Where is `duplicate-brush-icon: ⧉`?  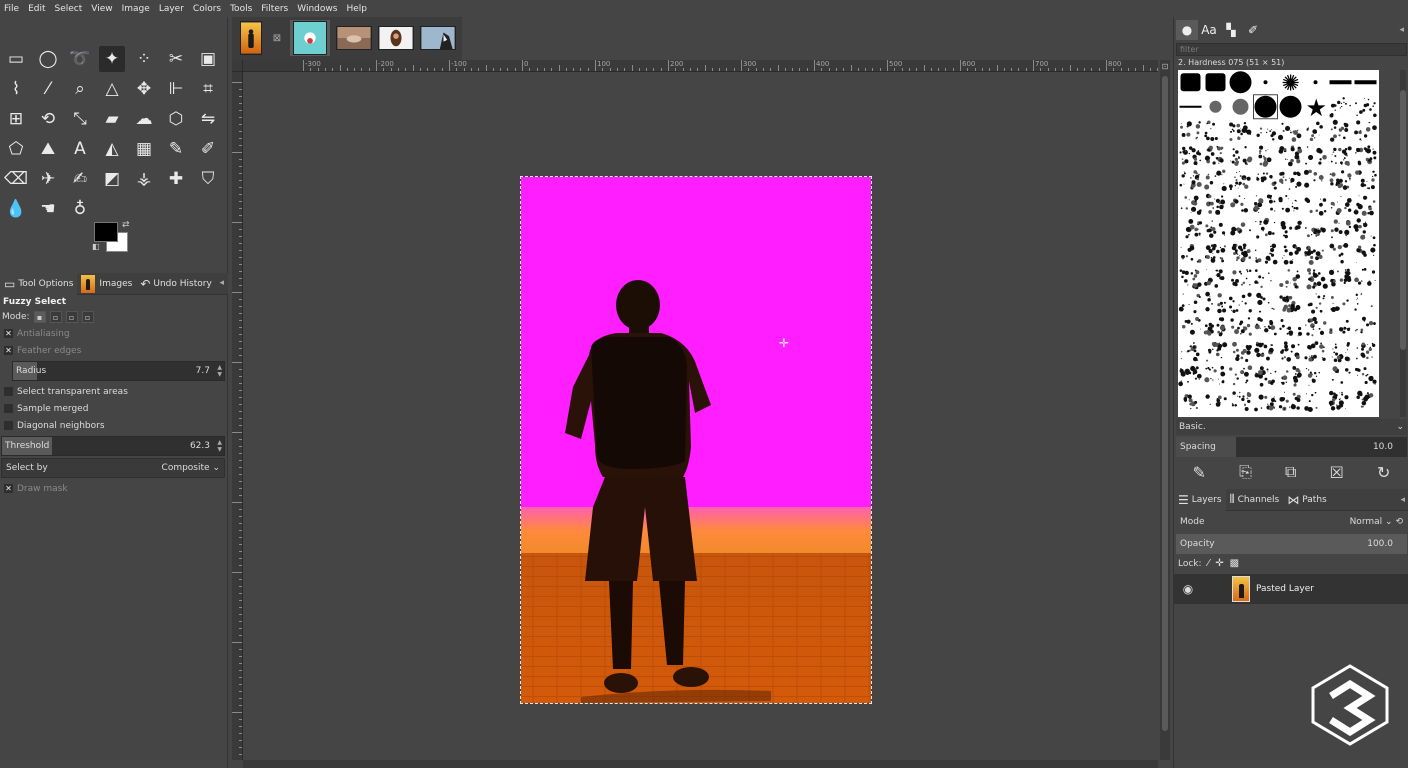
duplicate-brush-icon: ⧉ is located at coordinates (1290, 472).